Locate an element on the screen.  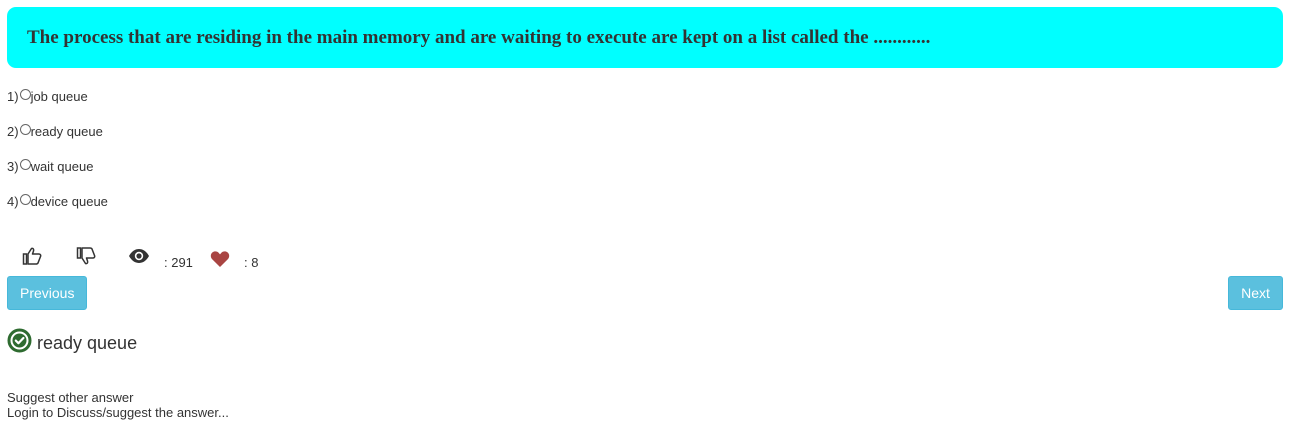
option-1: 1) job queue is located at coordinates (47, 96).